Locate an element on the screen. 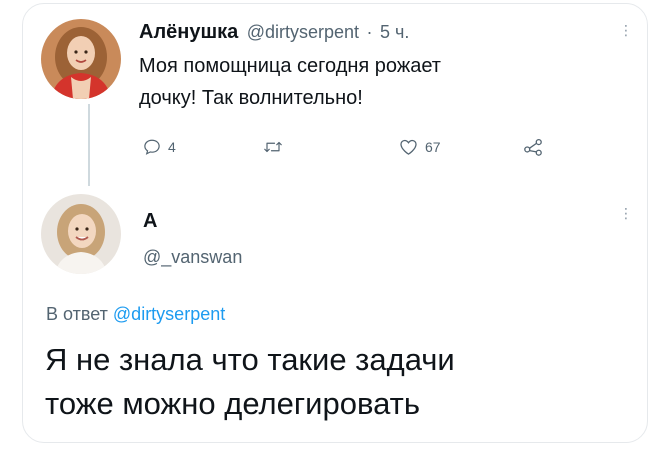 Image resolution: width=660 pixels, height=453 pixels. share-action is located at coordinates (533, 147).